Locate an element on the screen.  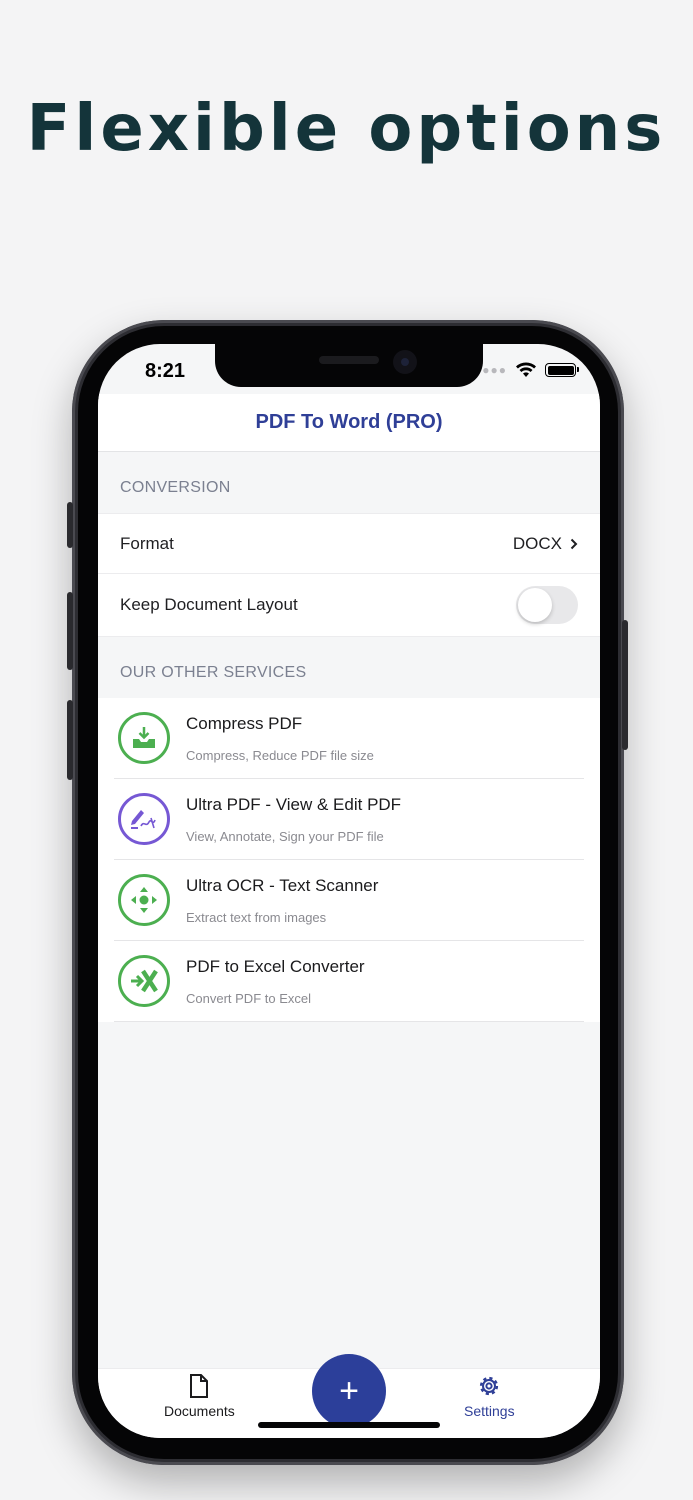
nav-title: PDF To Word (PRO) is located at coordinates (349, 422).